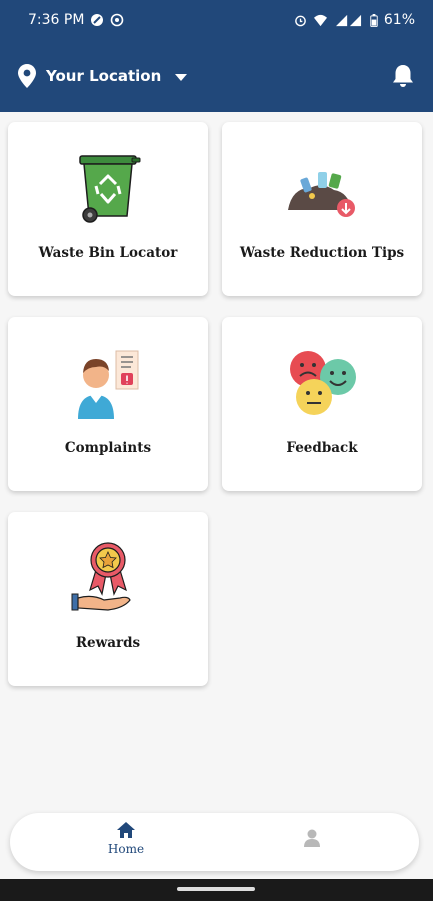  What do you see at coordinates (374, 20) in the screenshot?
I see `battery-icon` at bounding box center [374, 20].